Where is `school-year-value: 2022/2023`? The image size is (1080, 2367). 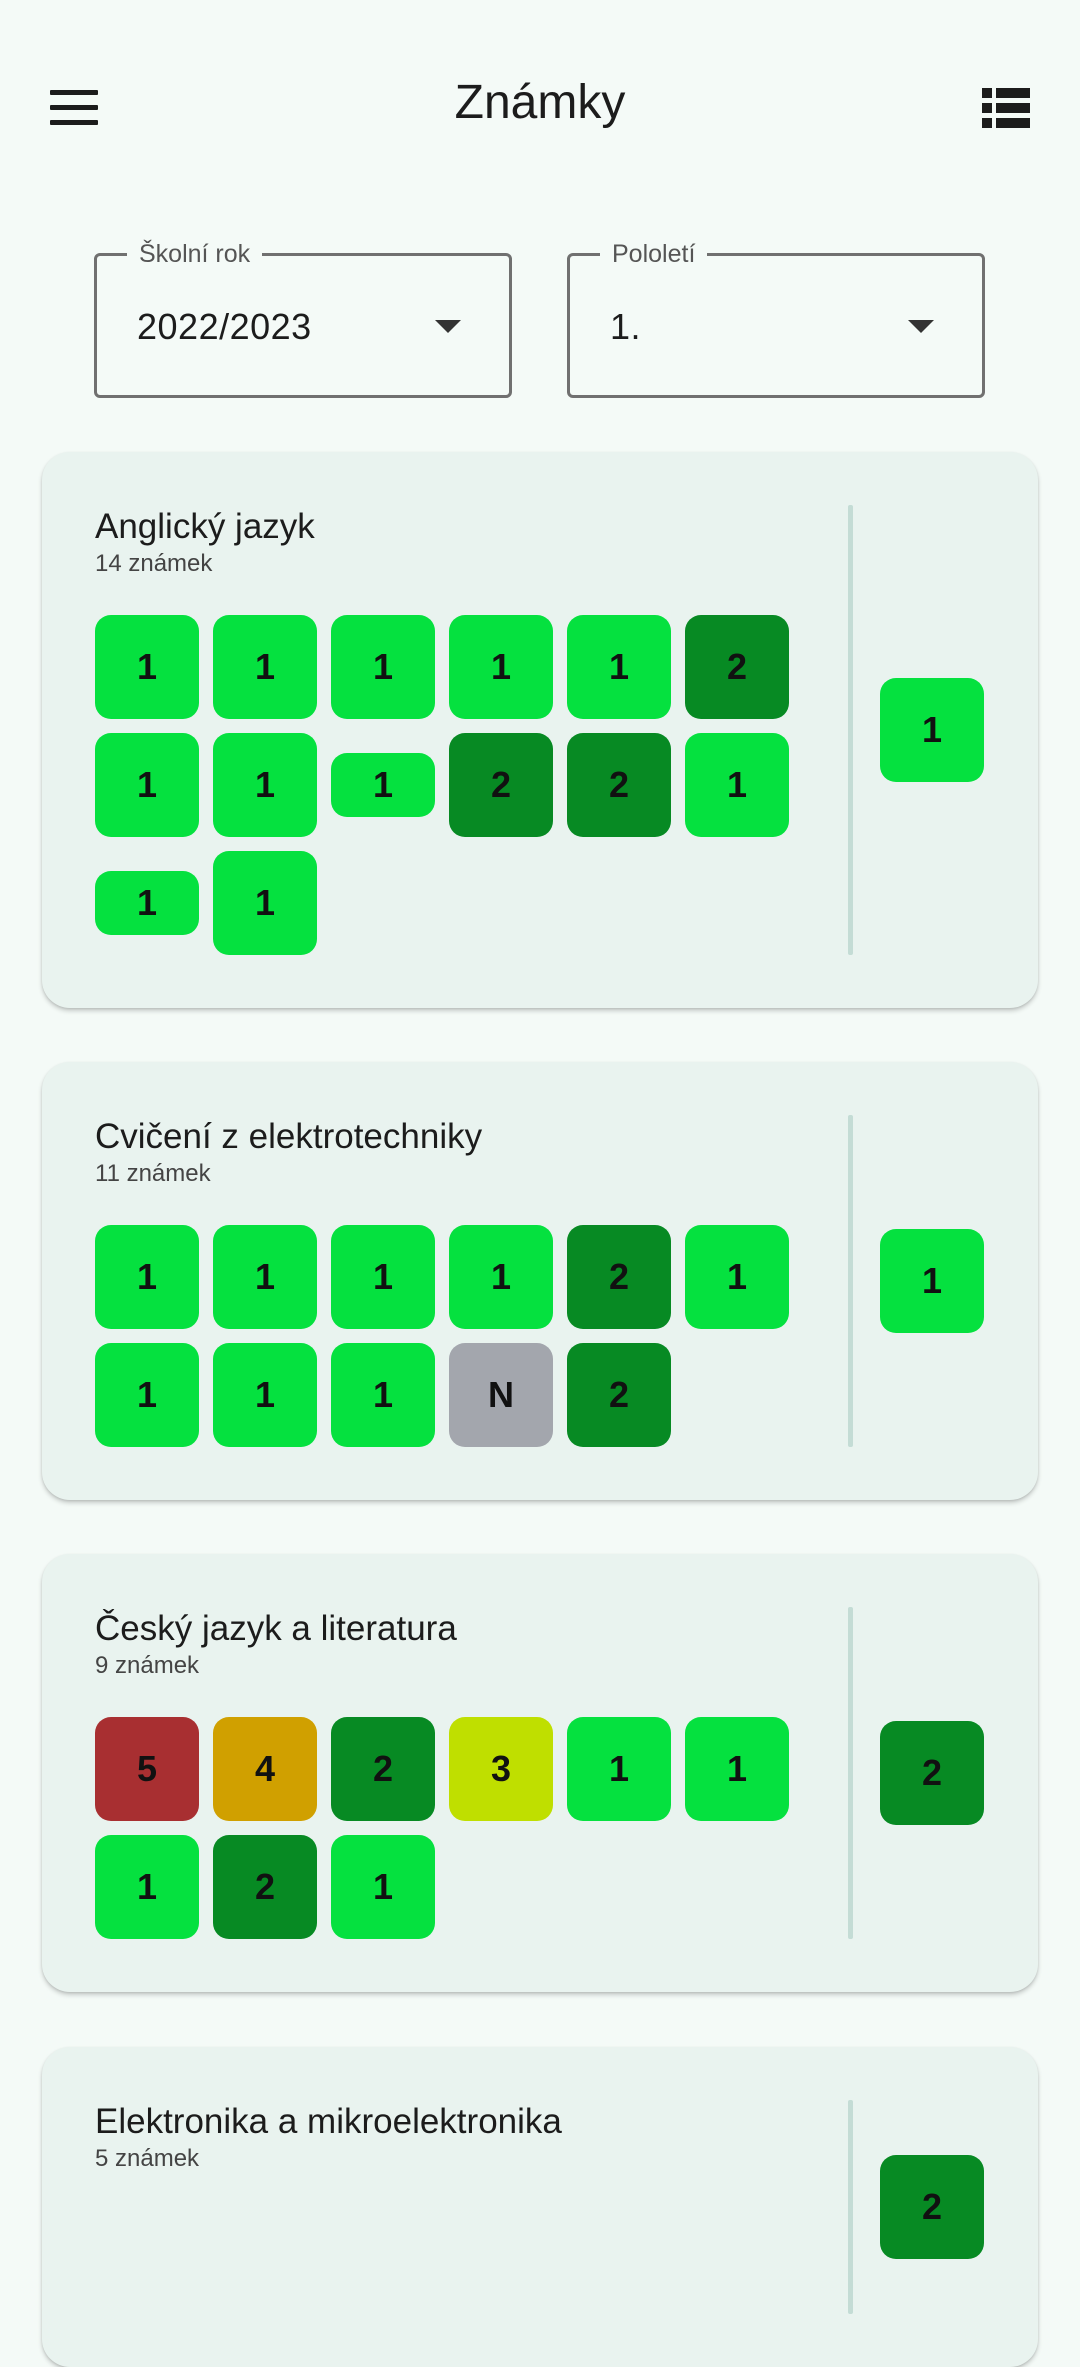 school-year-value: 2022/2023 is located at coordinates (224, 326).